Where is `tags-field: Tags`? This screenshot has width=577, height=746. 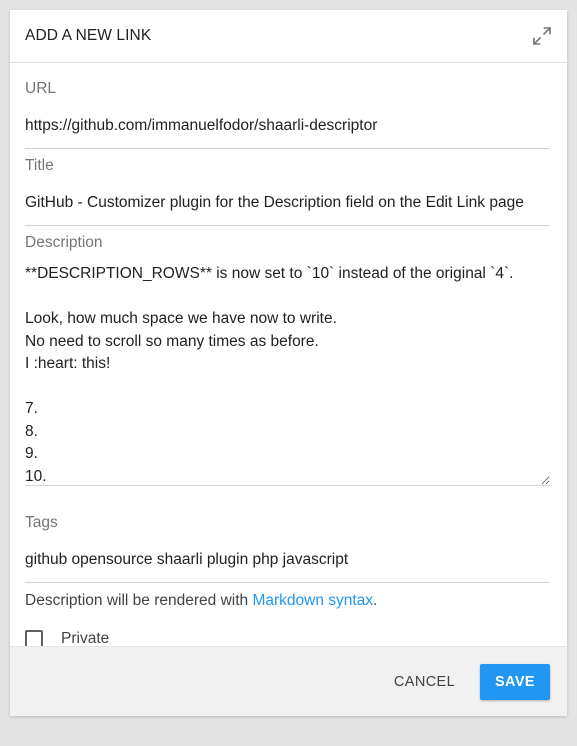
tags-field: Tags is located at coordinates (287, 548).